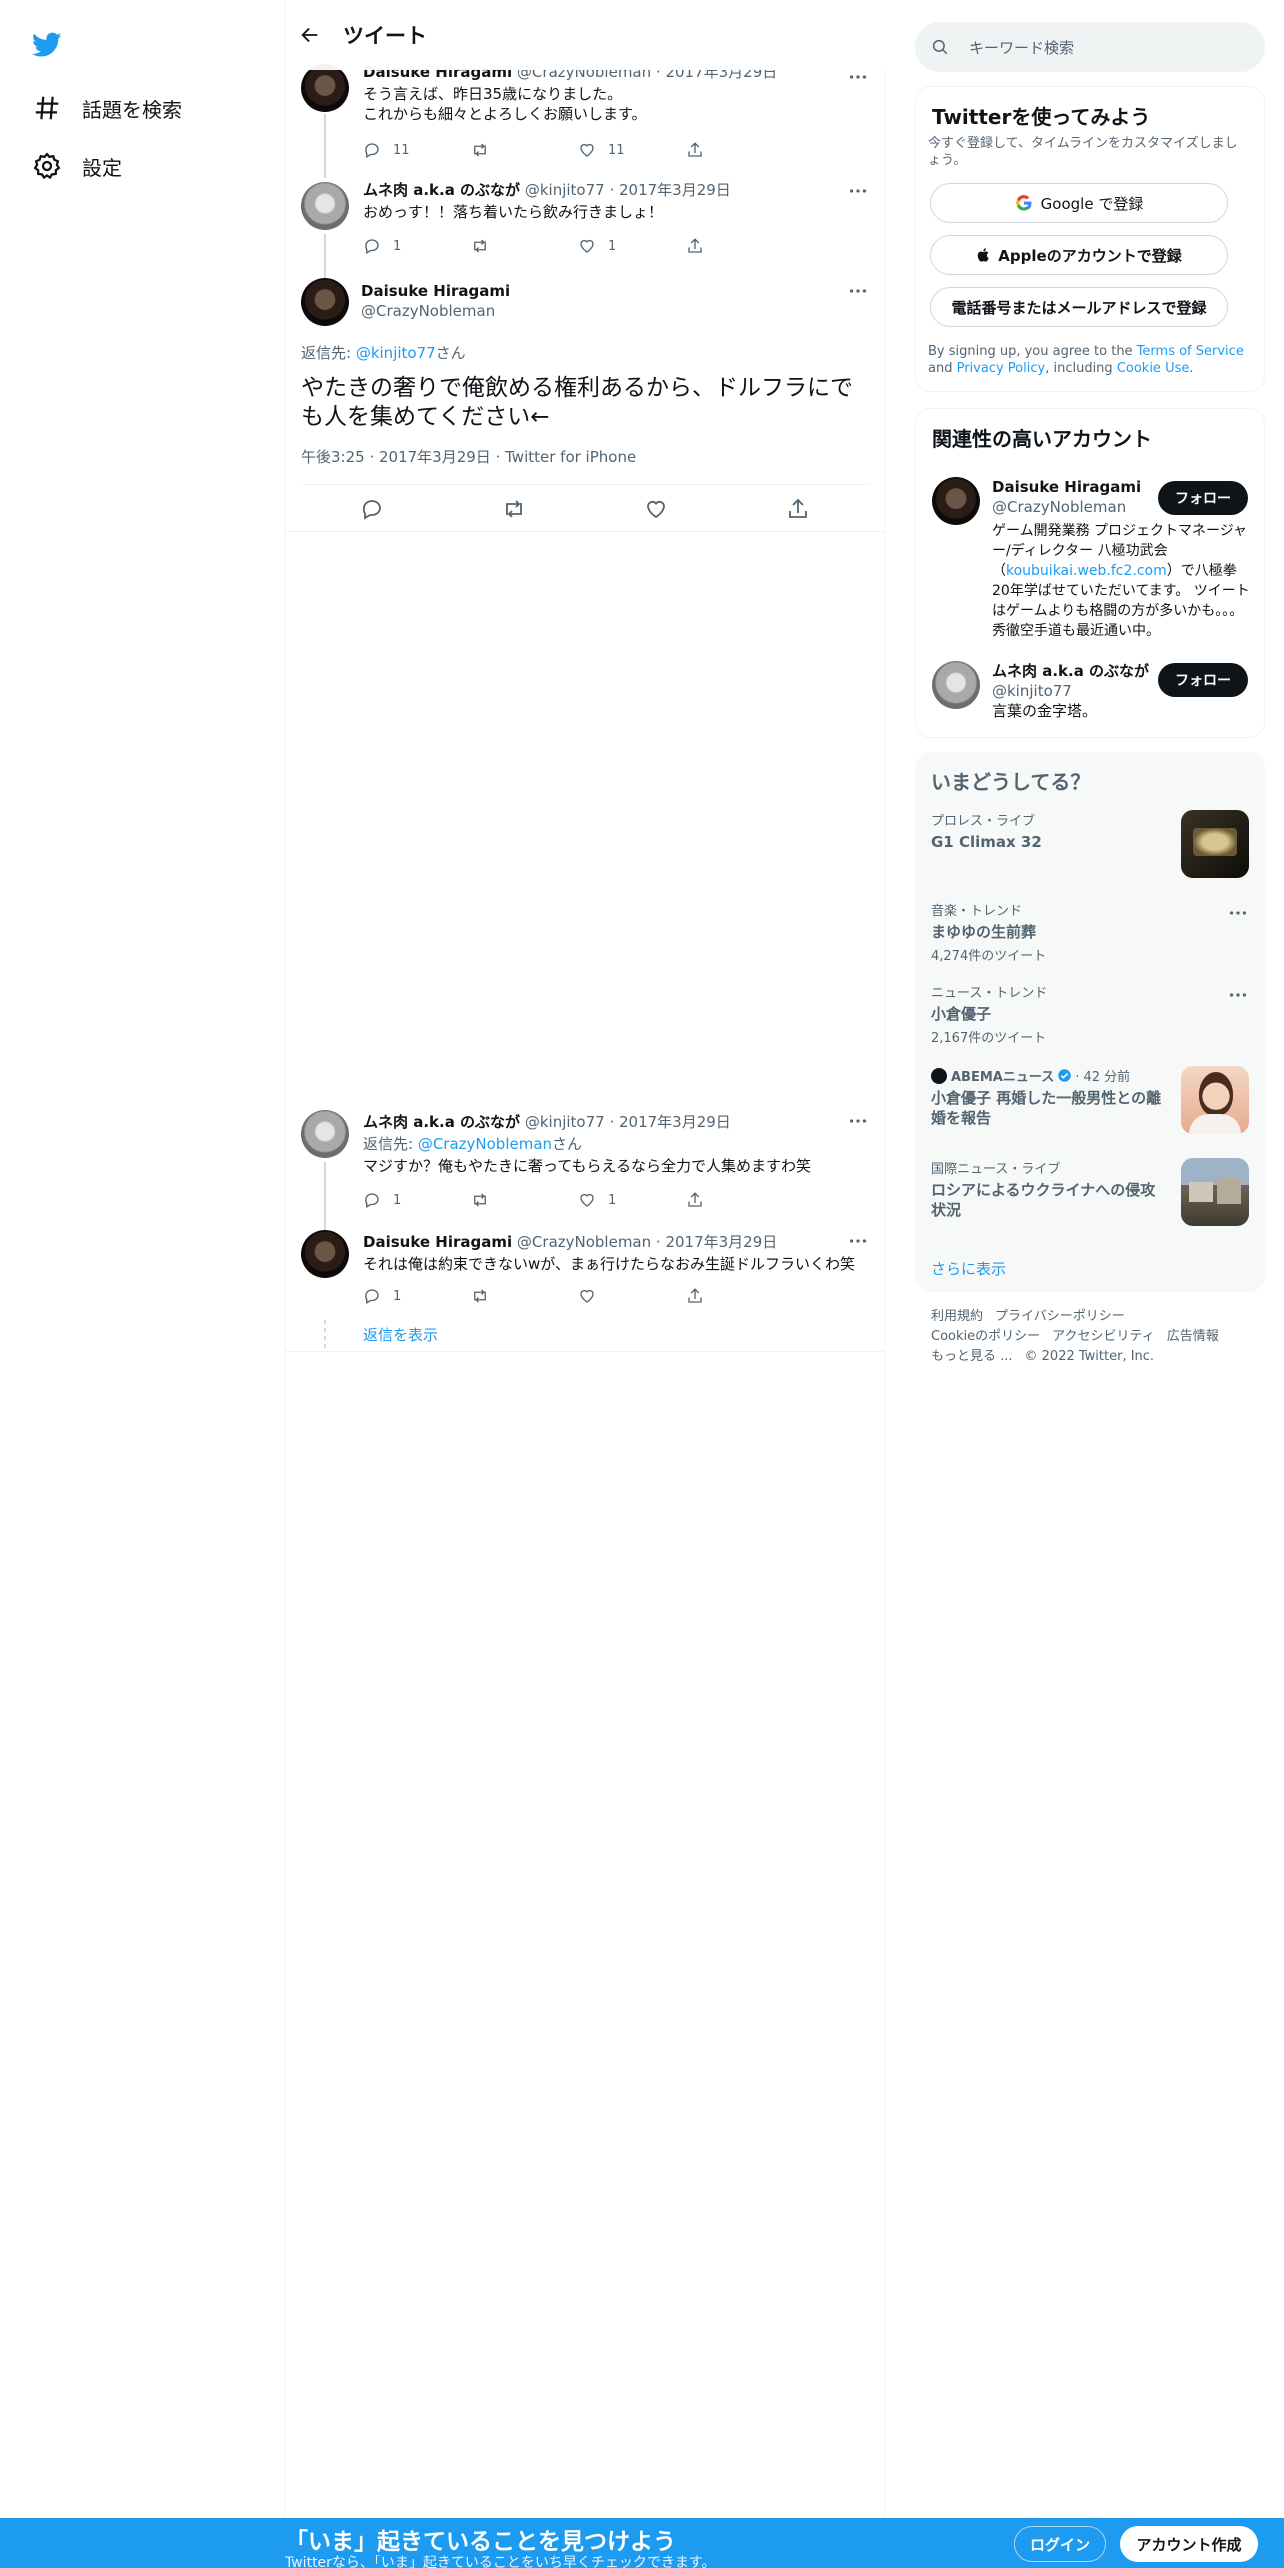 The image size is (1284, 2568). Describe the element at coordinates (435, 457) in the screenshot. I see `tweet-date-link: 2017年3月29日` at that location.